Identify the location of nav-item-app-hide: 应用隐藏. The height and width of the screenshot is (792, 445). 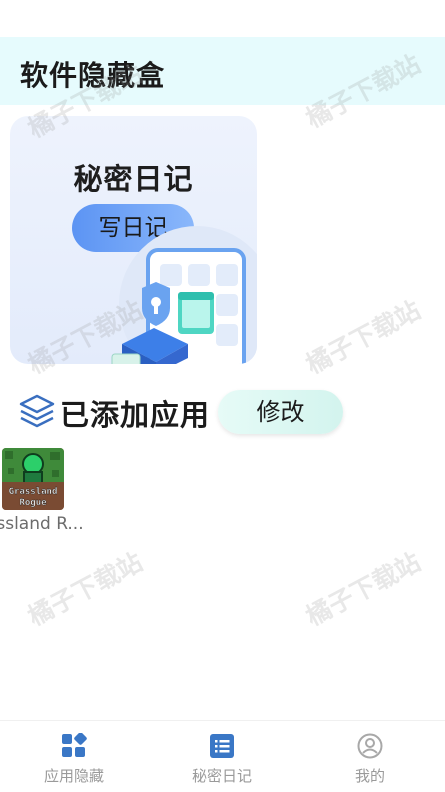
(74, 756).